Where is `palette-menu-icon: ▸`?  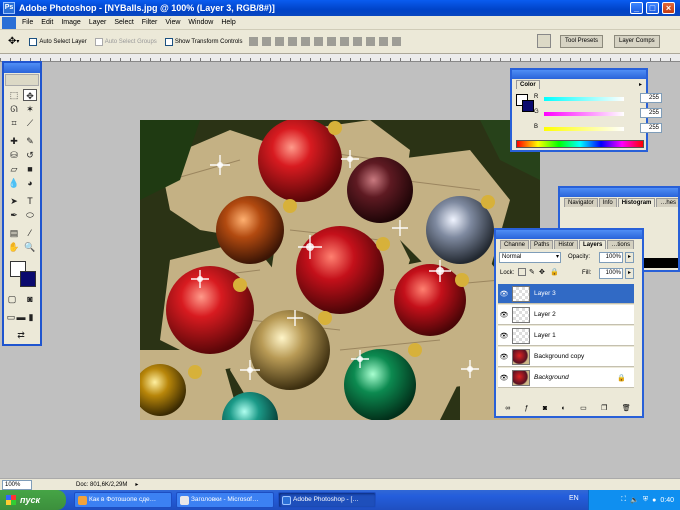
palette-menu-icon: ▸ is located at coordinates (640, 84).